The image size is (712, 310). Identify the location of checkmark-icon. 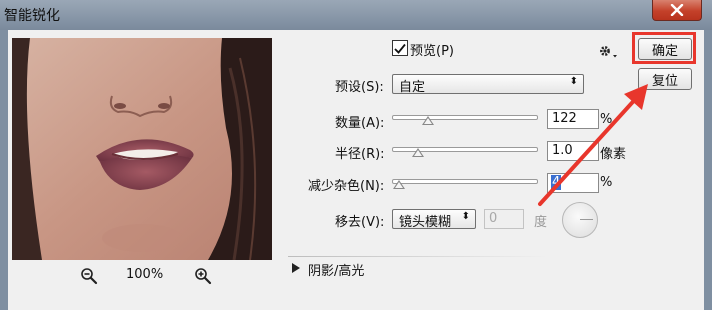
(400, 48).